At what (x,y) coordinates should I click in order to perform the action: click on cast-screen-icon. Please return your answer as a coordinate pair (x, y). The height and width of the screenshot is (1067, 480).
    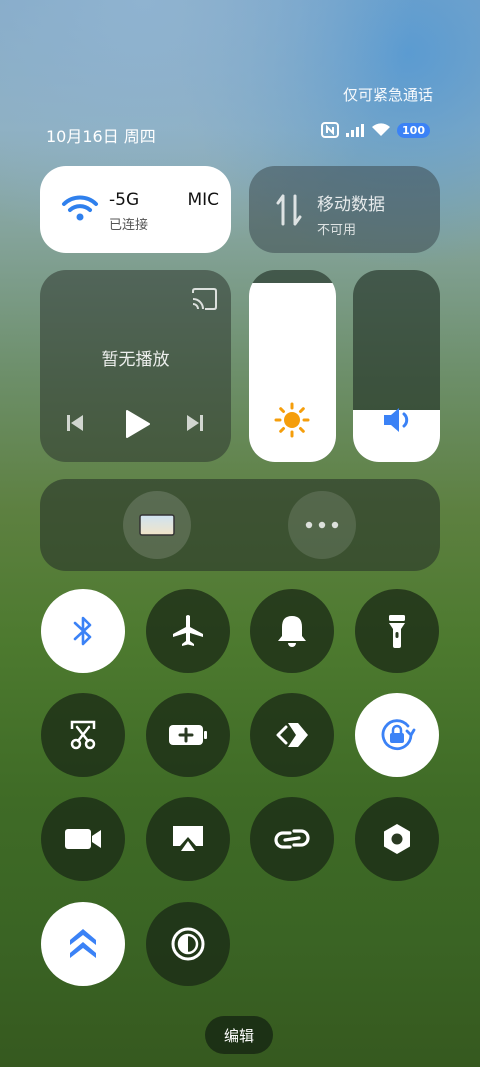
    Looking at the image, I should click on (188, 838).